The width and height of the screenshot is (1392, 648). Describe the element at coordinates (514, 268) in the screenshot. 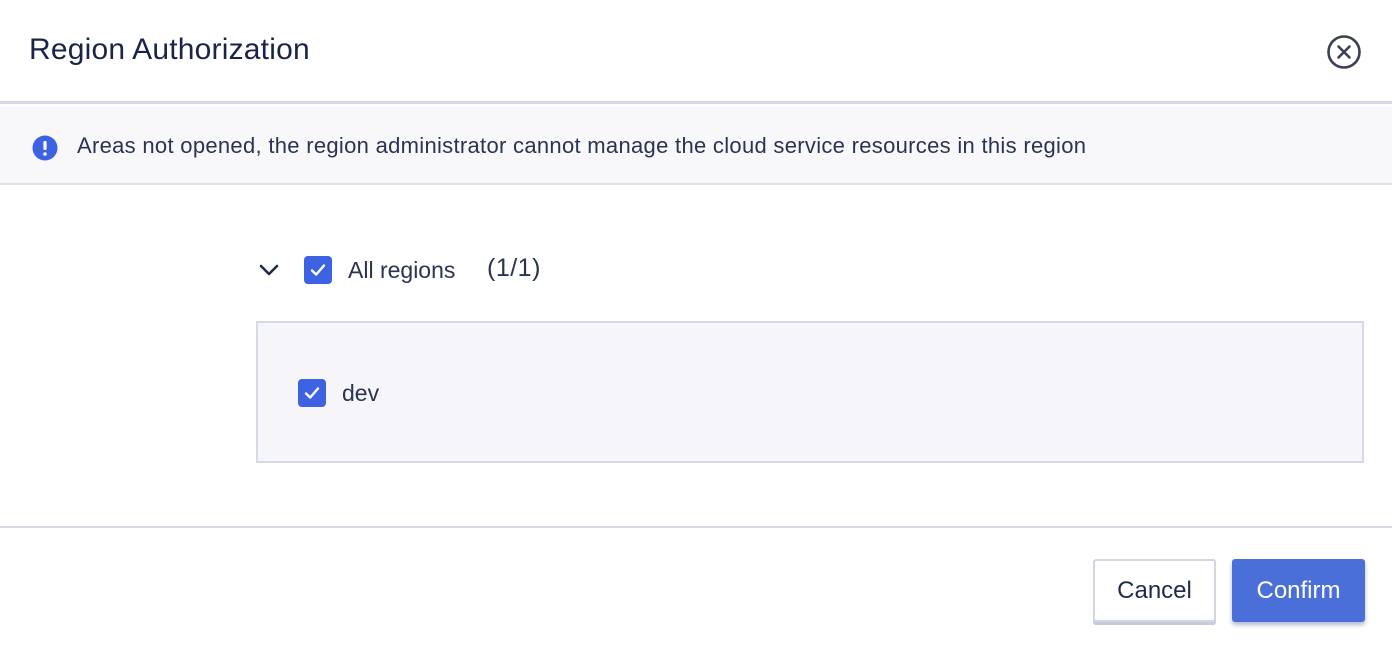

I see `region-count: (1/1)` at that location.